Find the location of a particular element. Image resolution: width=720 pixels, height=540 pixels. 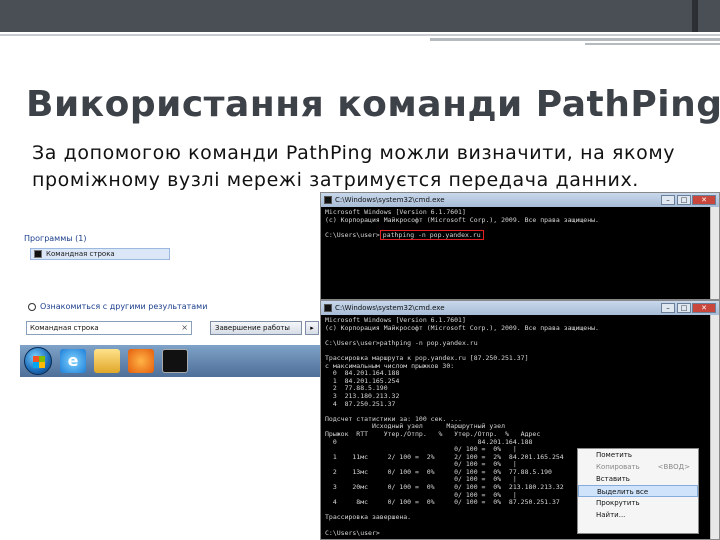

console-prompt: C:\Users\user> is located at coordinates (352, 234).